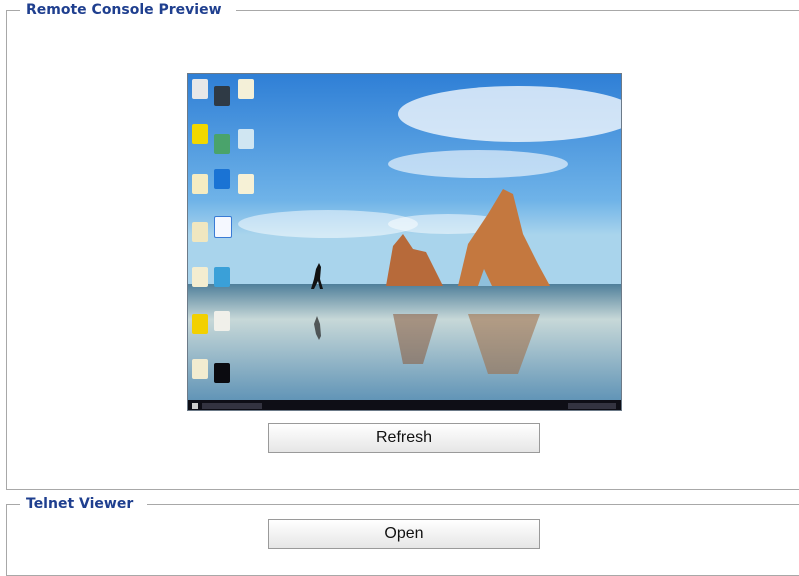 The image size is (799, 576). I want to click on app-blue-icon, so click(222, 179).